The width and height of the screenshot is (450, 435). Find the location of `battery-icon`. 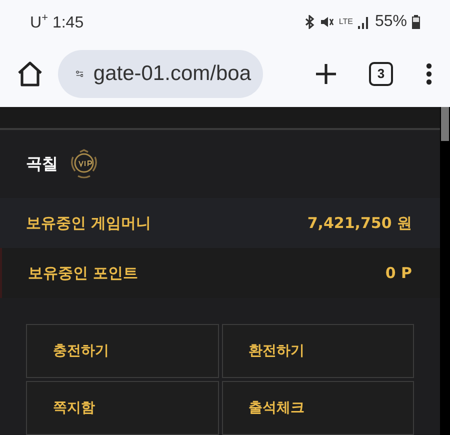

battery-icon is located at coordinates (416, 22).